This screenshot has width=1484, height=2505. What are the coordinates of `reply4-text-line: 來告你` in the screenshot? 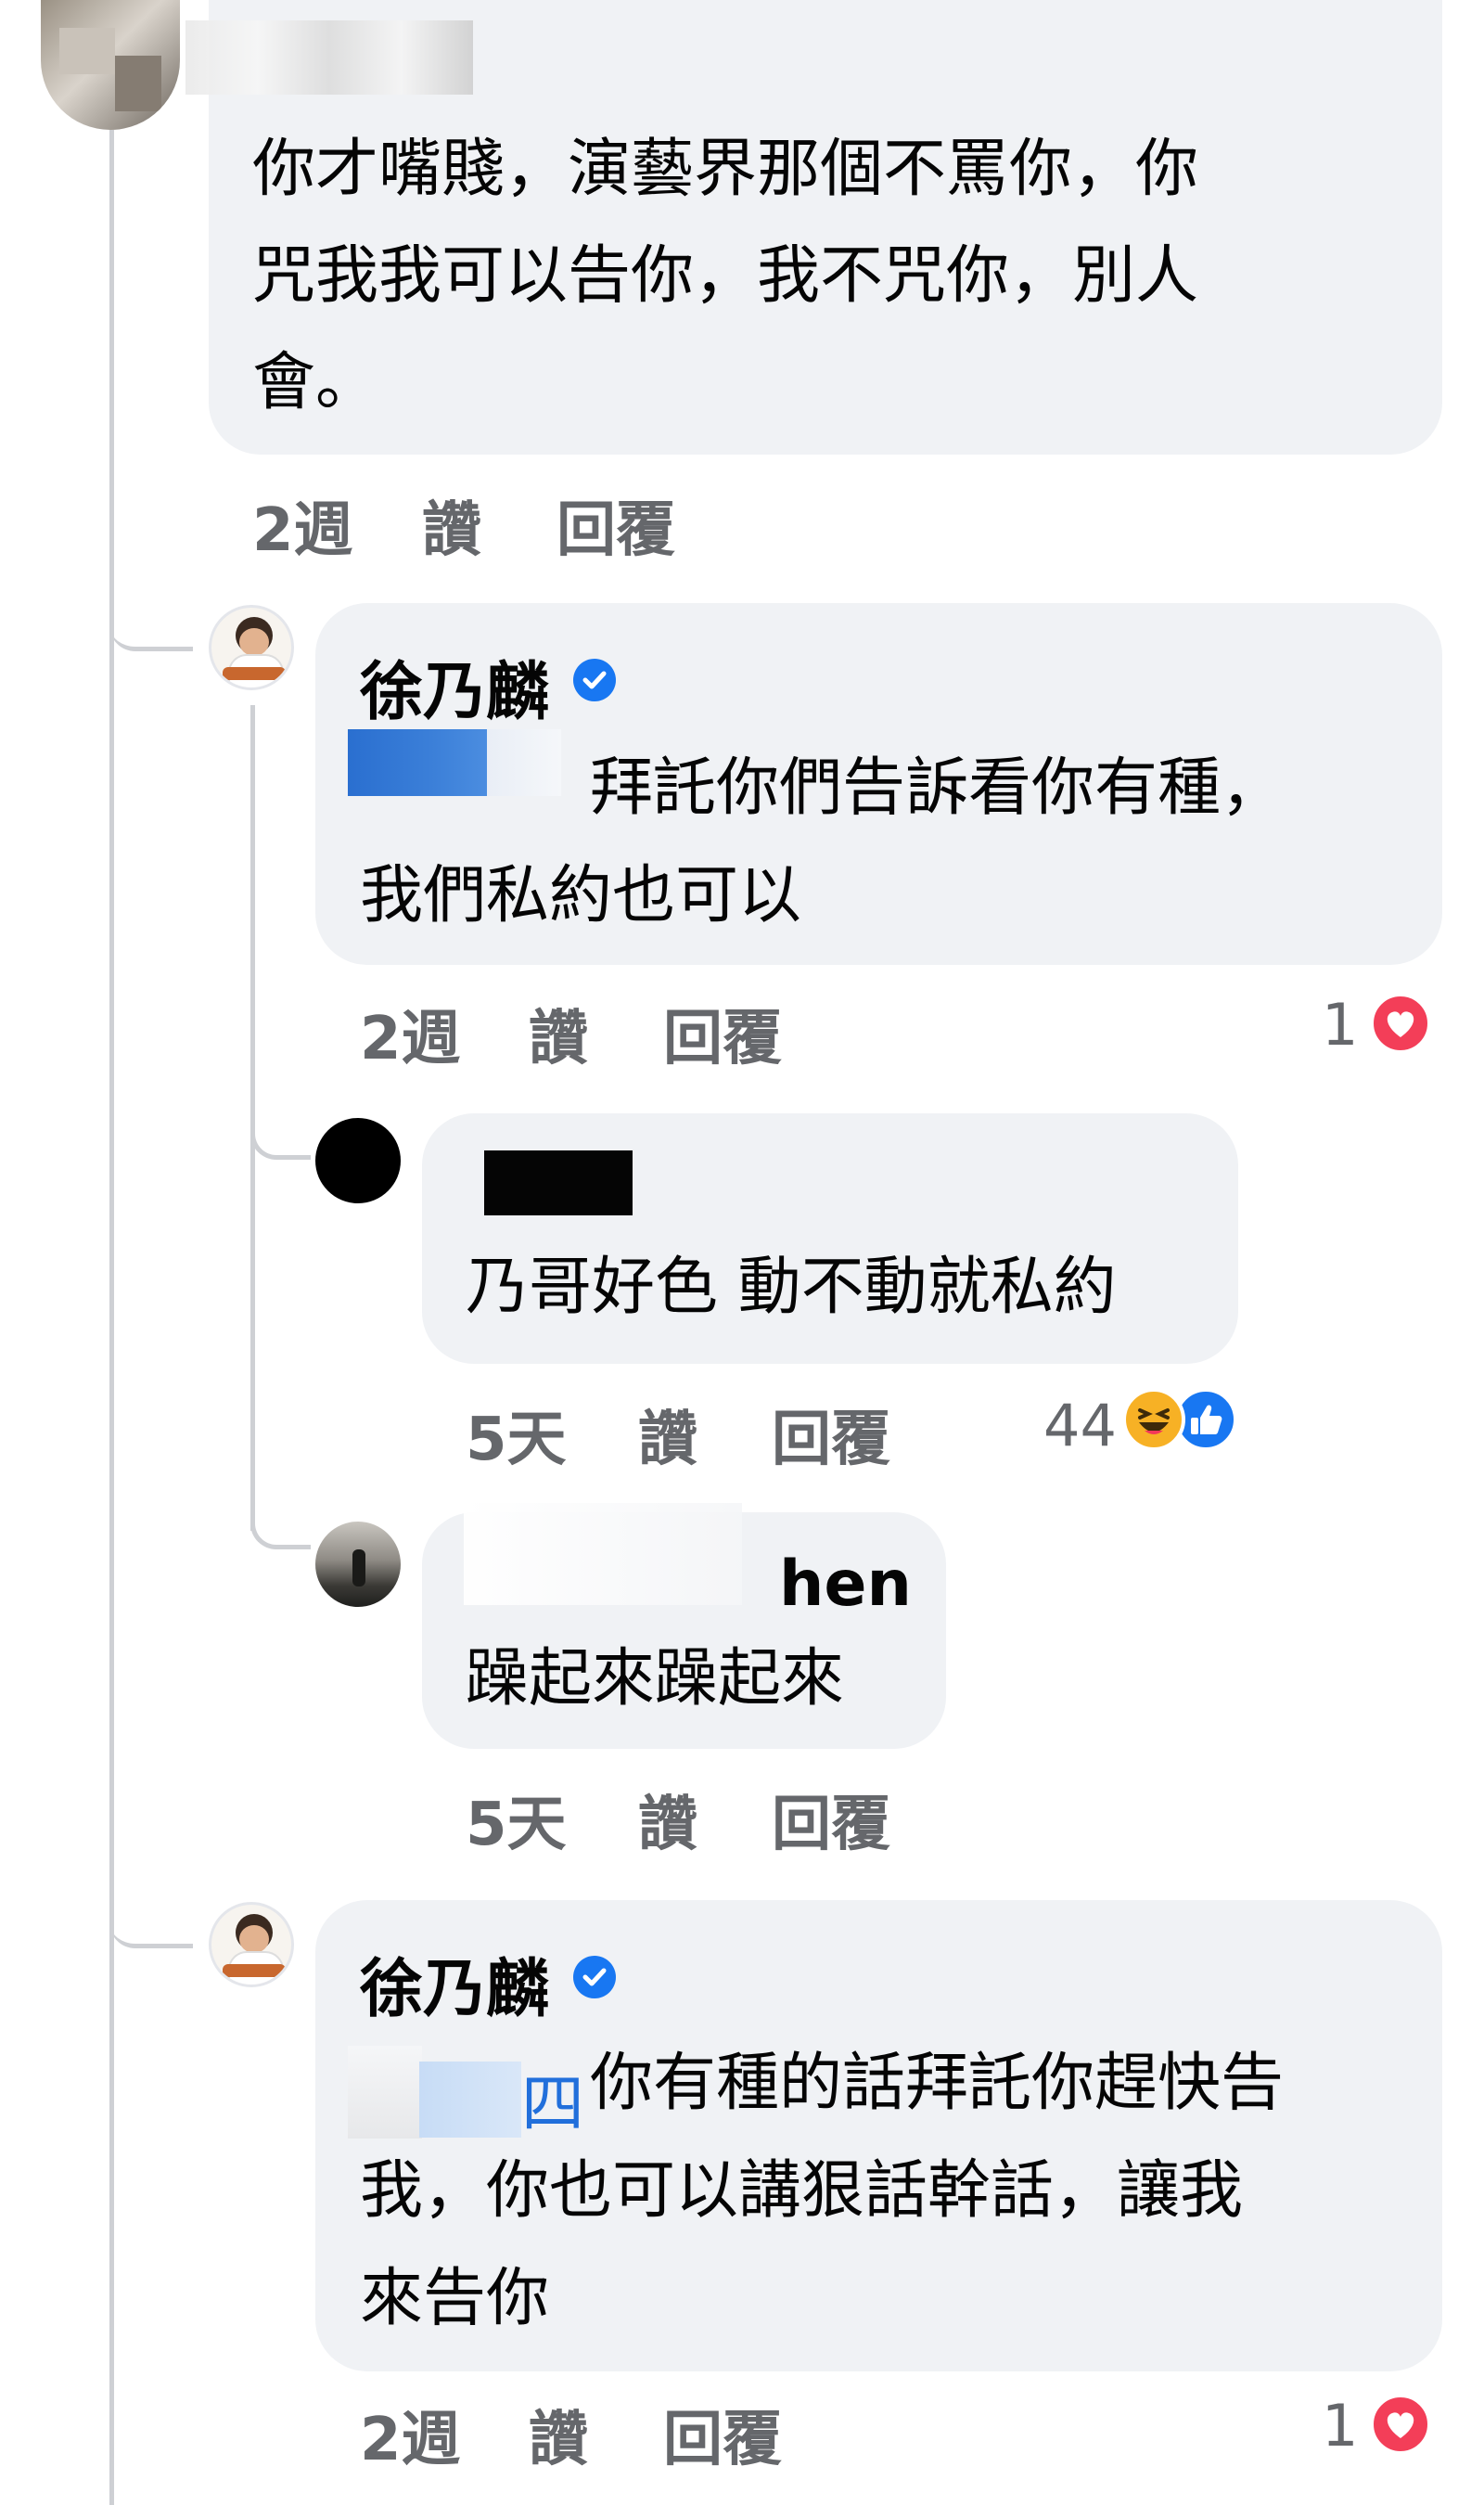 It's located at (455, 2298).